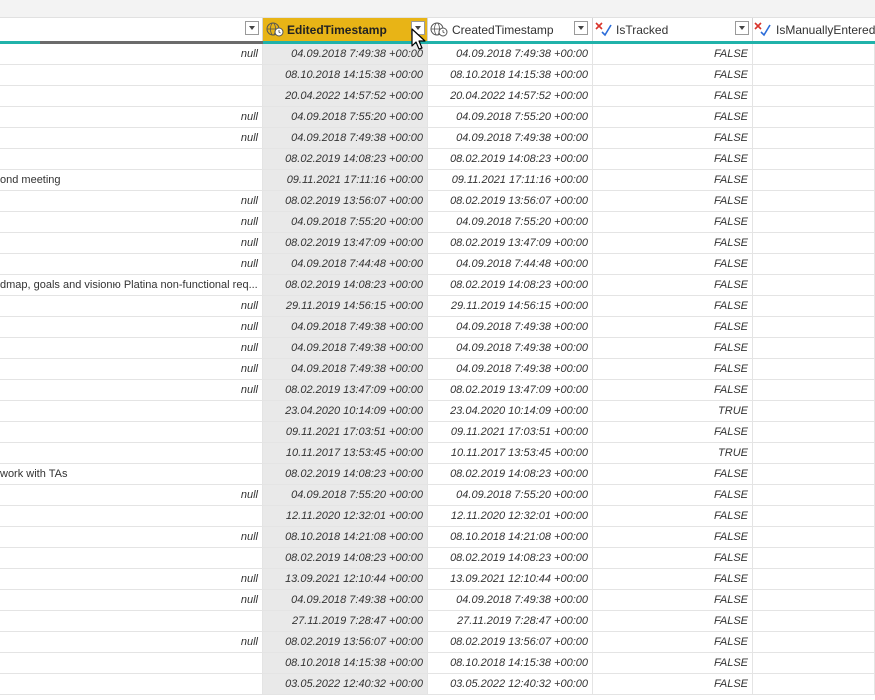 The height and width of the screenshot is (700, 875). I want to click on cell-edited-timestamp: 09.11.2021 17:11:16 +00:00, so click(345, 180).